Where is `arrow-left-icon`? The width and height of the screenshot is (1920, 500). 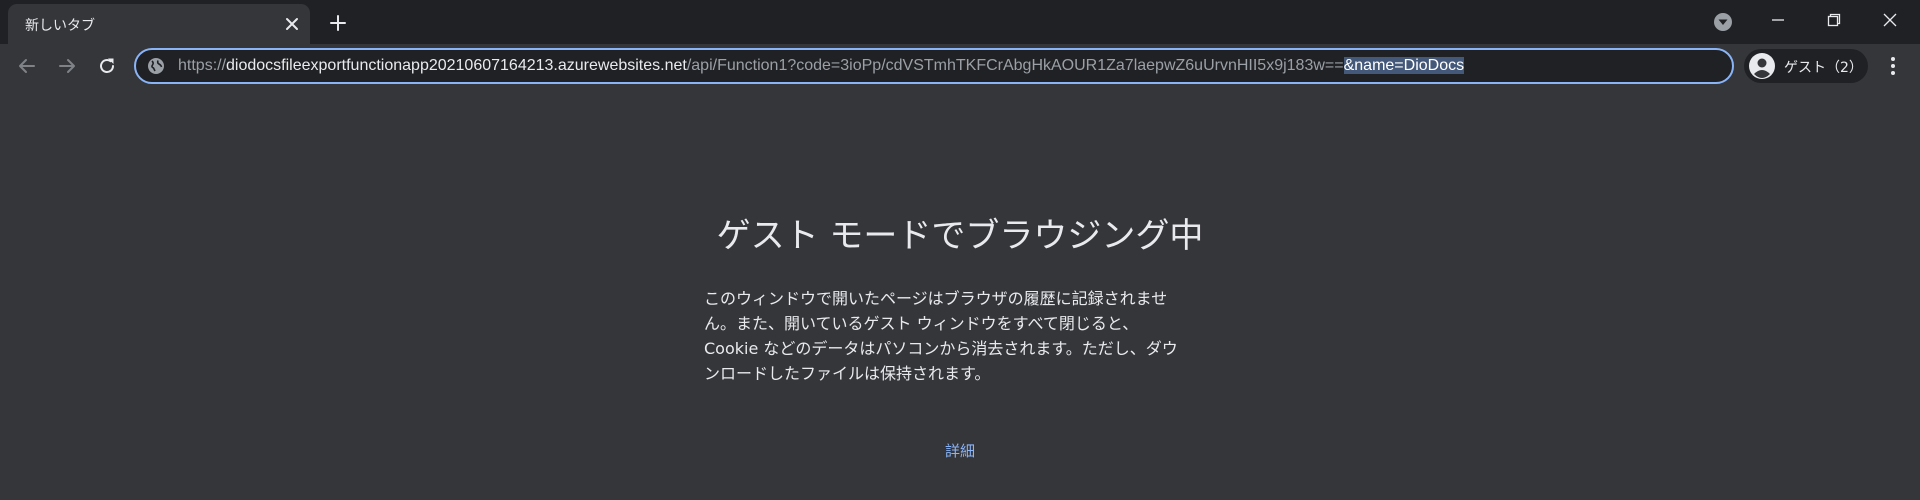
arrow-left-icon is located at coordinates (27, 66).